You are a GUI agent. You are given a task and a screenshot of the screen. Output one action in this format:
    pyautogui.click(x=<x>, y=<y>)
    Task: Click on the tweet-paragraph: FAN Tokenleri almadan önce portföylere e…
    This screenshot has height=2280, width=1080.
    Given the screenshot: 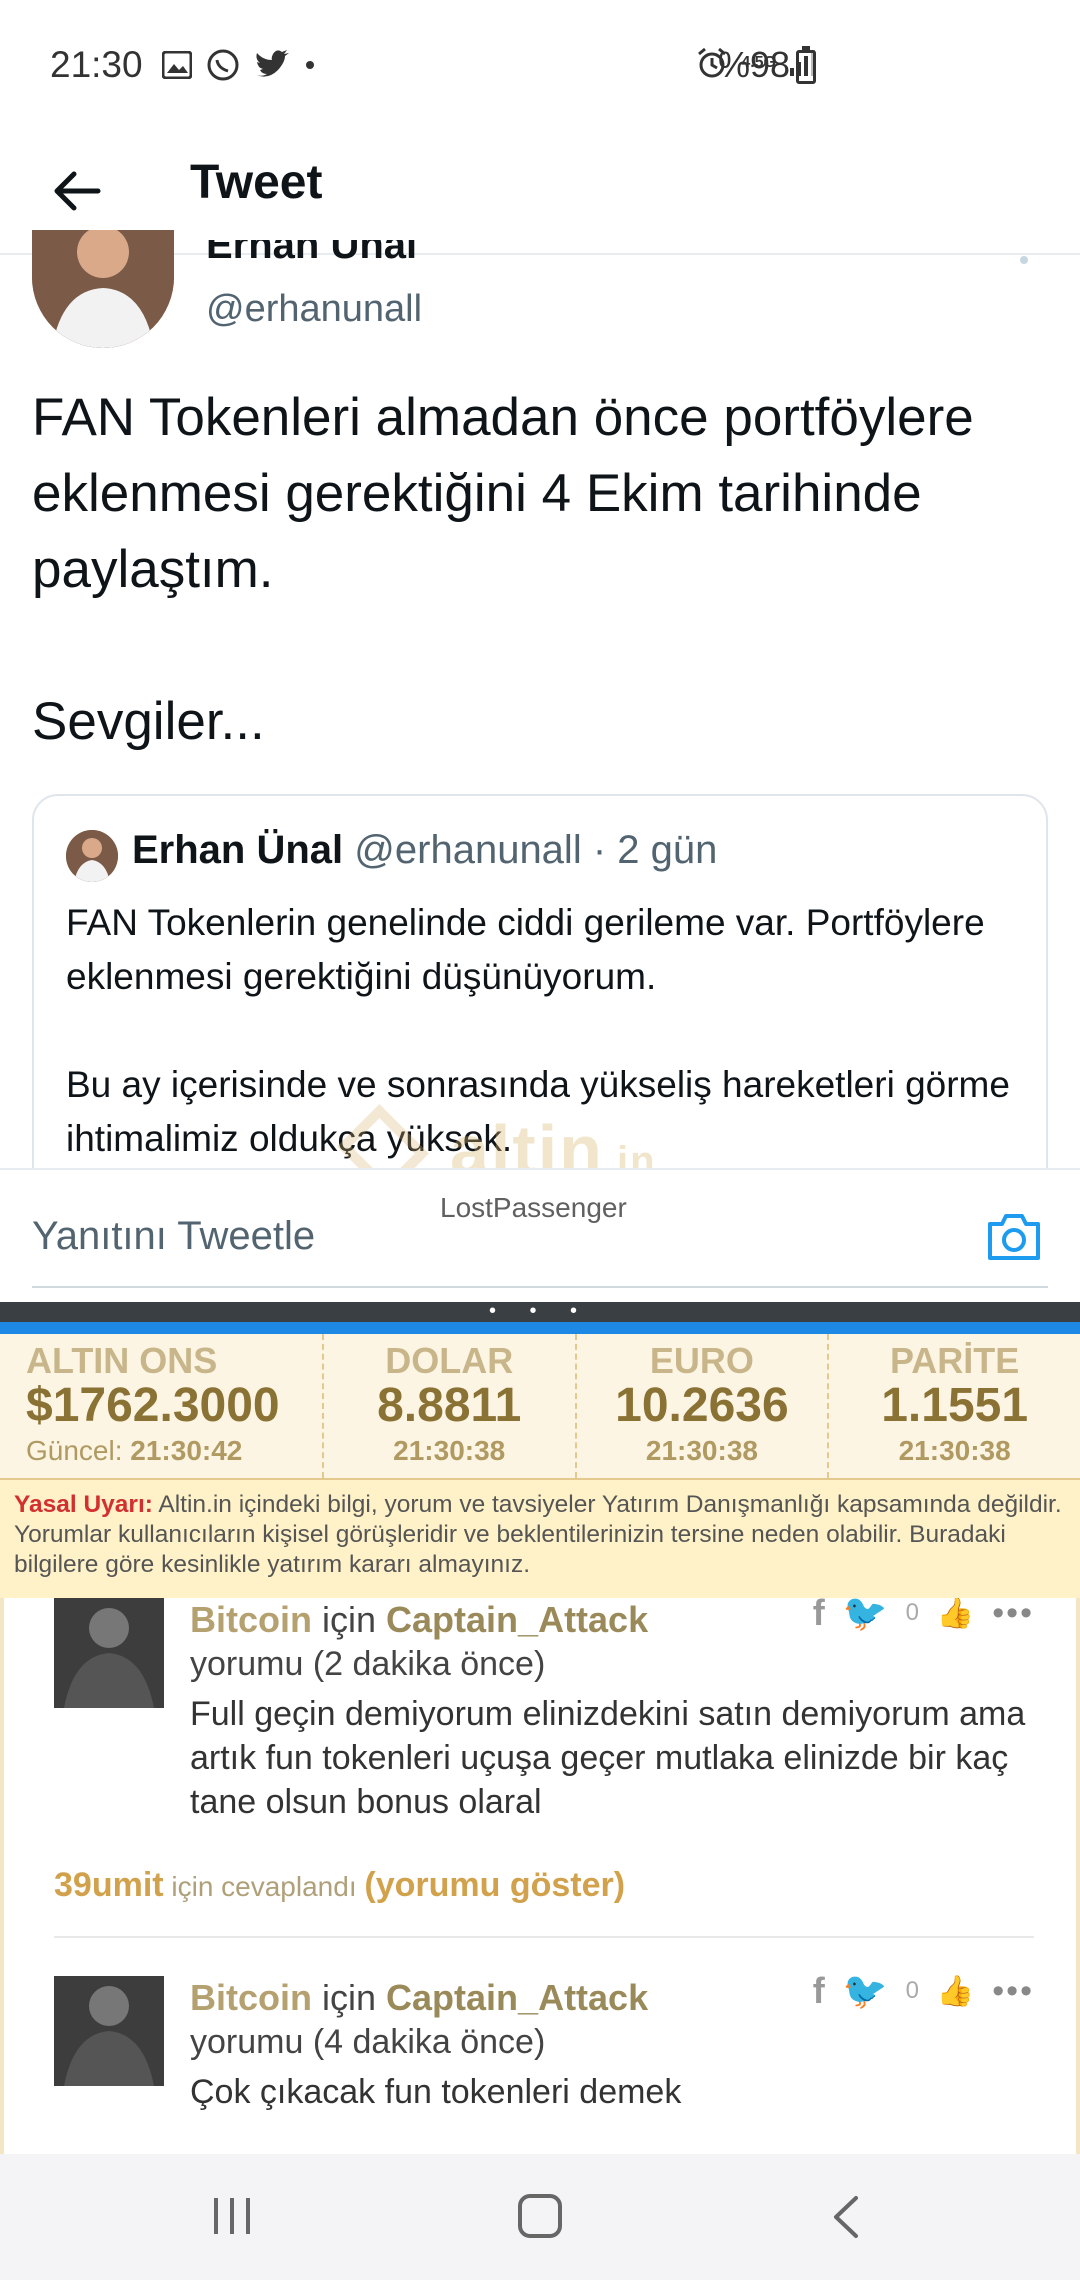 What is the action you would take?
    pyautogui.click(x=503, y=493)
    